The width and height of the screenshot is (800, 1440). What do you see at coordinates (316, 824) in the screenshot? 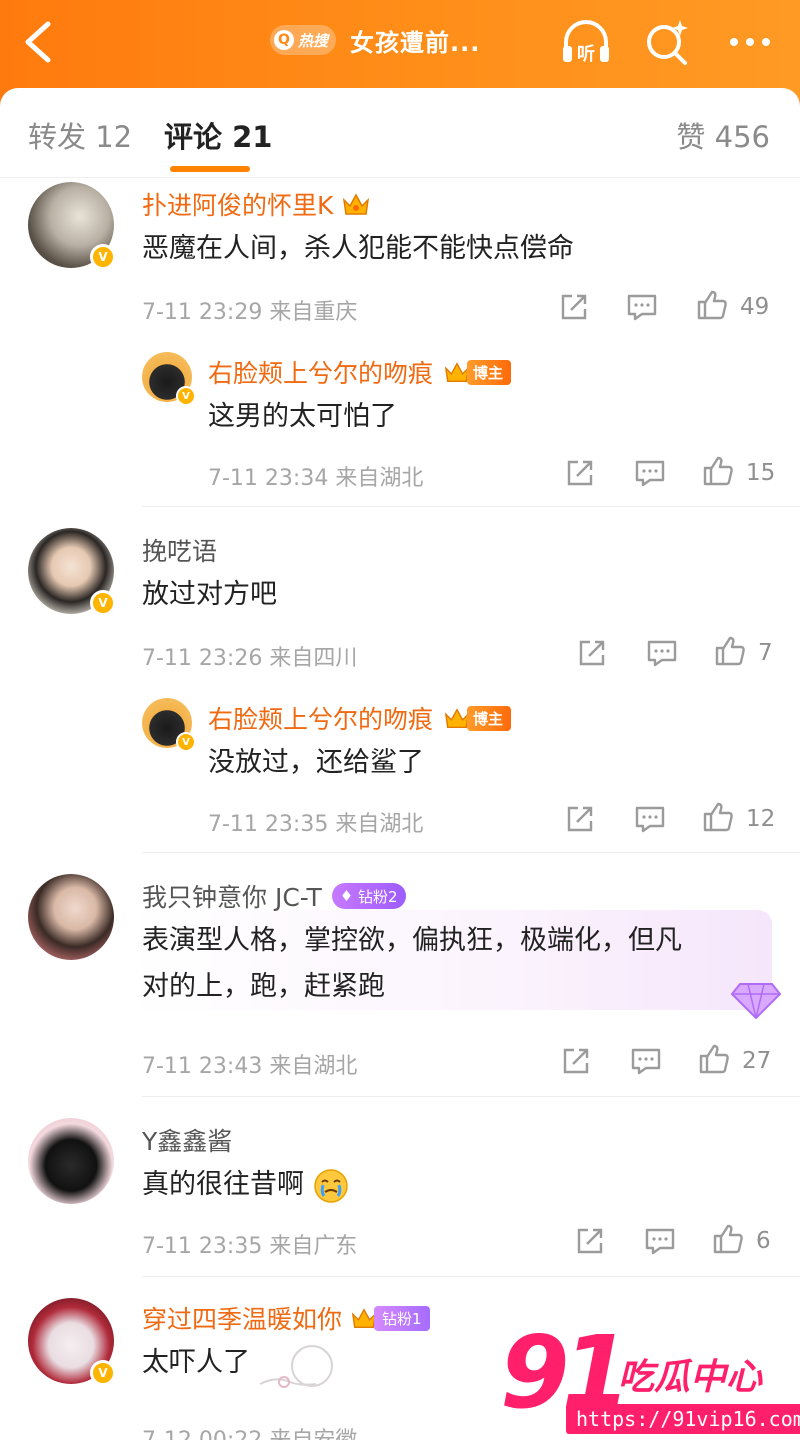
I see `comment-meta: 7-11 23:35 来自湖北` at bounding box center [316, 824].